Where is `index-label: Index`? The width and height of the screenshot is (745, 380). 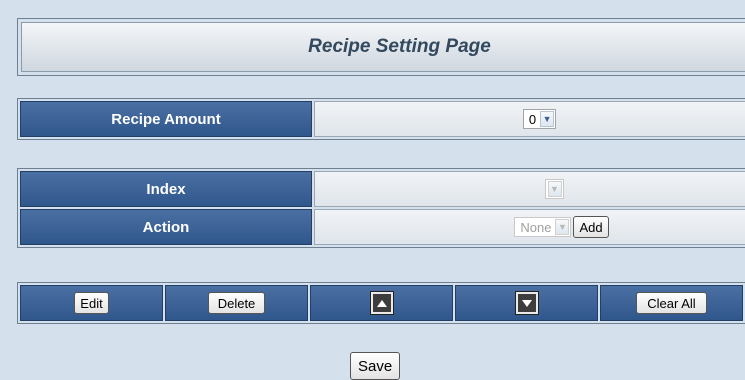 index-label: Index is located at coordinates (166, 189).